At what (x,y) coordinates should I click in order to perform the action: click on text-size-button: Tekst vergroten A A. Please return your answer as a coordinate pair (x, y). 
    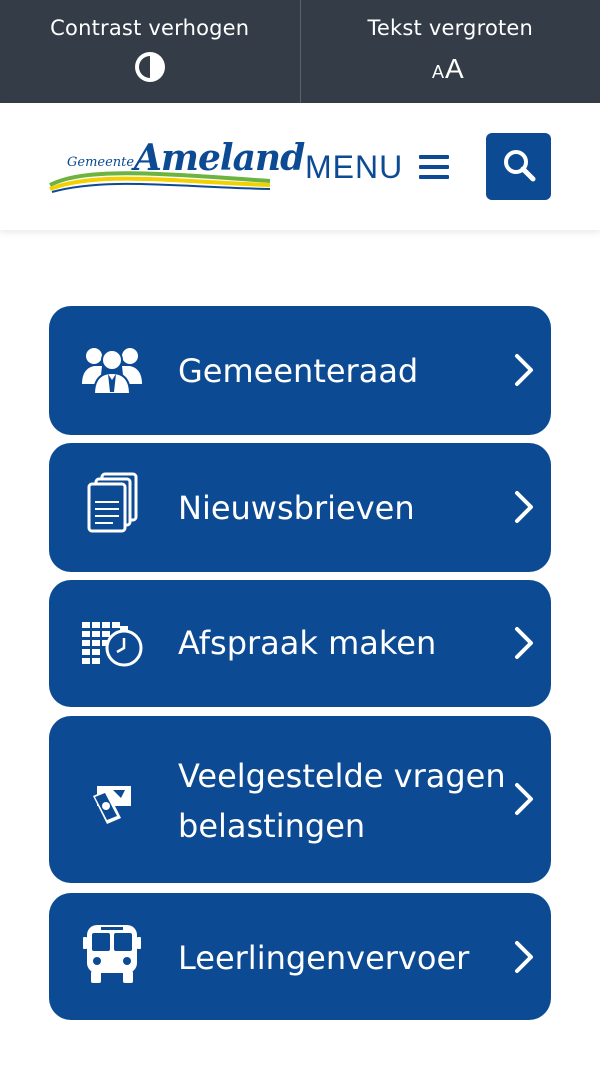
    Looking at the image, I should click on (449, 51).